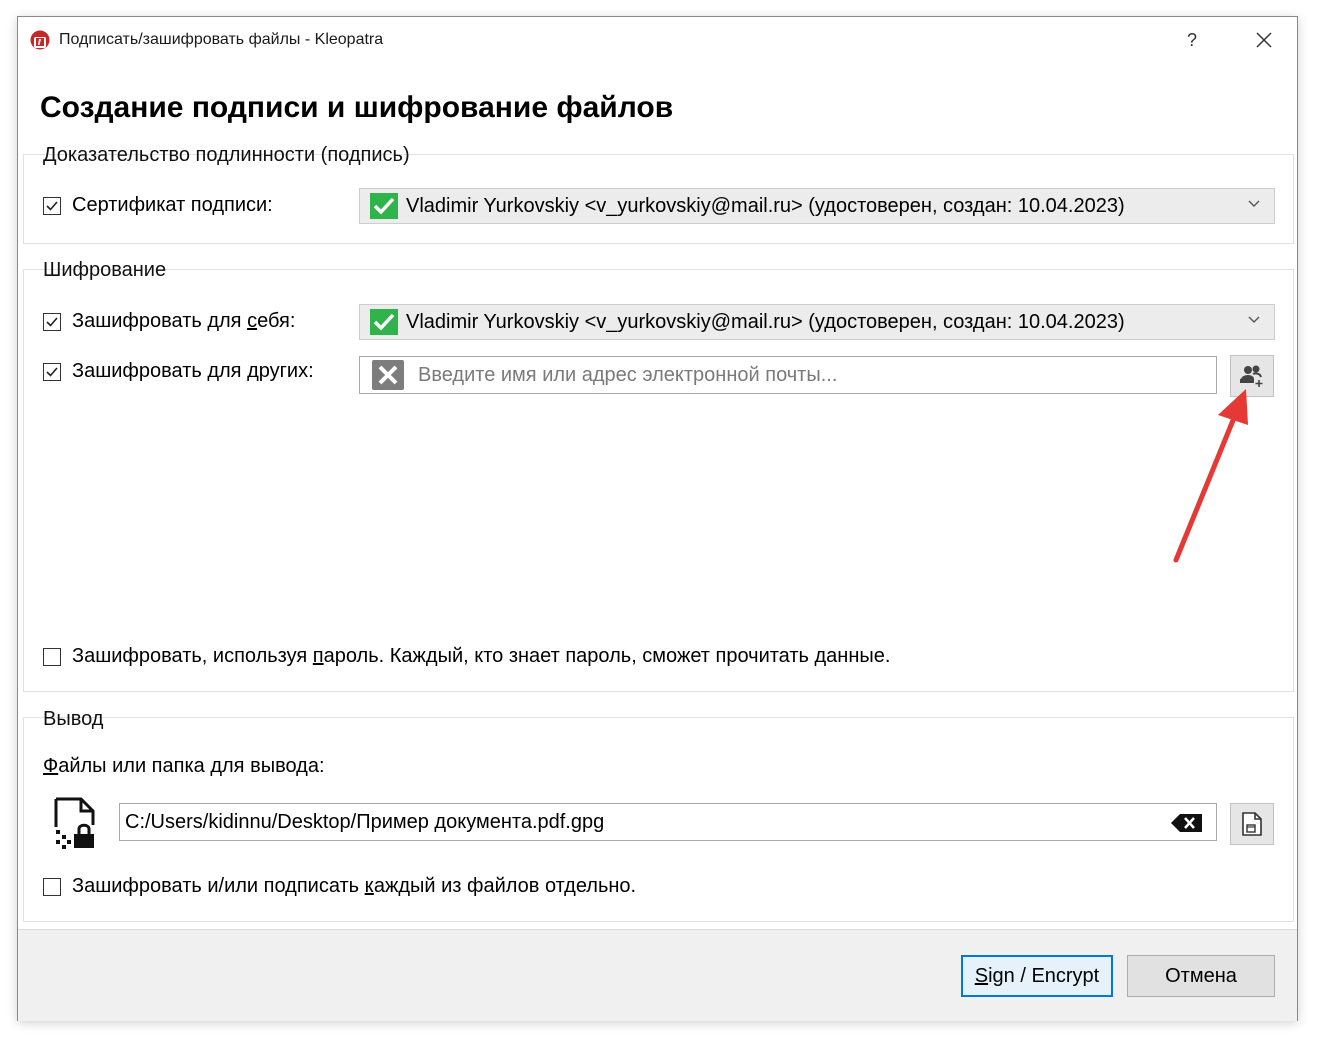 Image resolution: width=1320 pixels, height=1044 pixels. I want to click on output-group-title: Вывод, so click(73, 719).